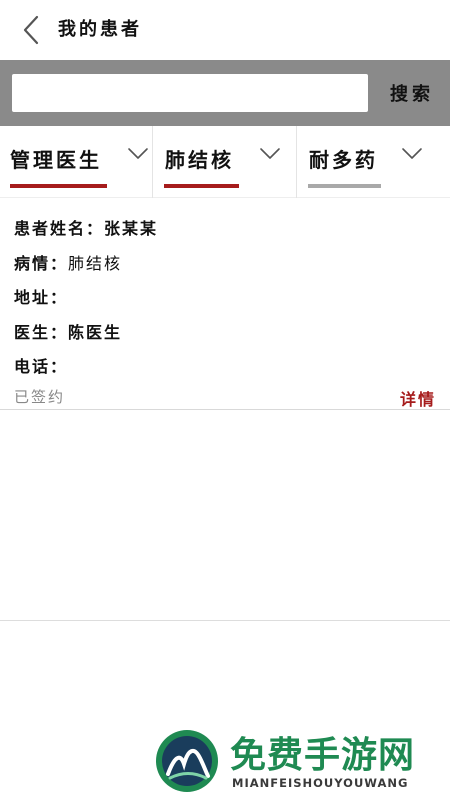 The image size is (450, 800). I want to click on details-link: 详情, so click(418, 398).